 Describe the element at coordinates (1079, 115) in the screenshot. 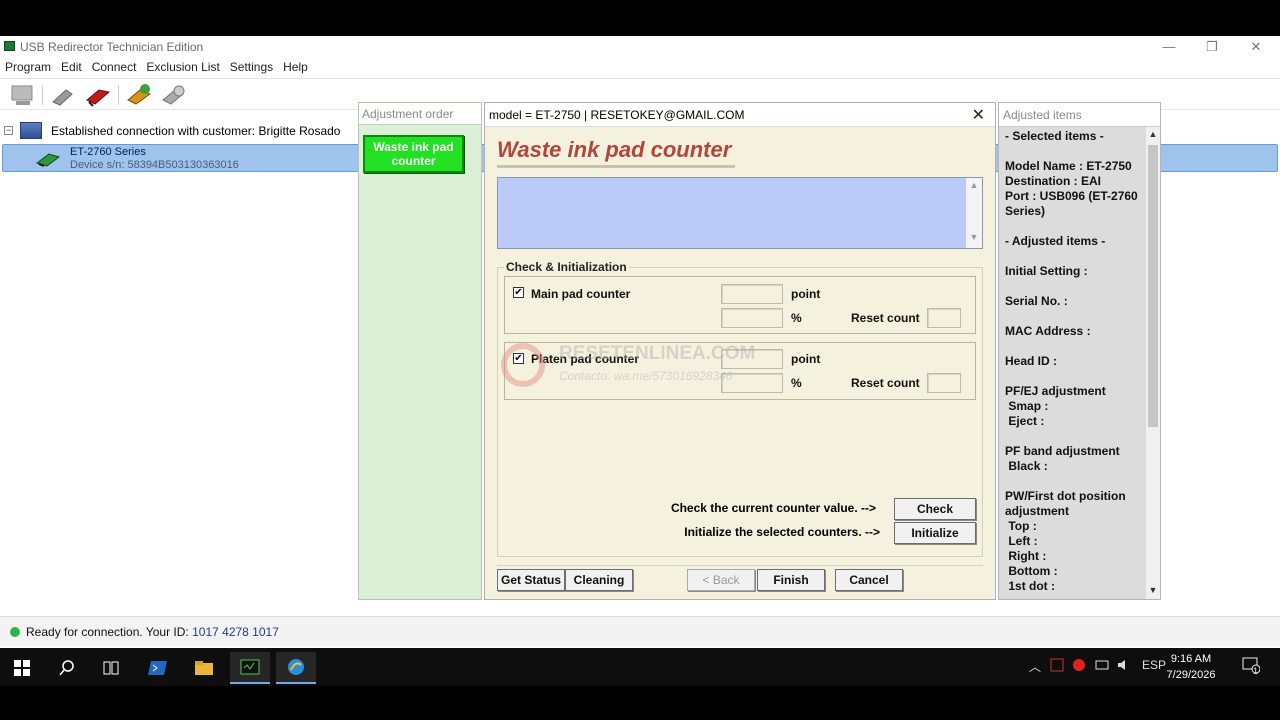

I see `adjusted-items-header: Adjusted items` at that location.